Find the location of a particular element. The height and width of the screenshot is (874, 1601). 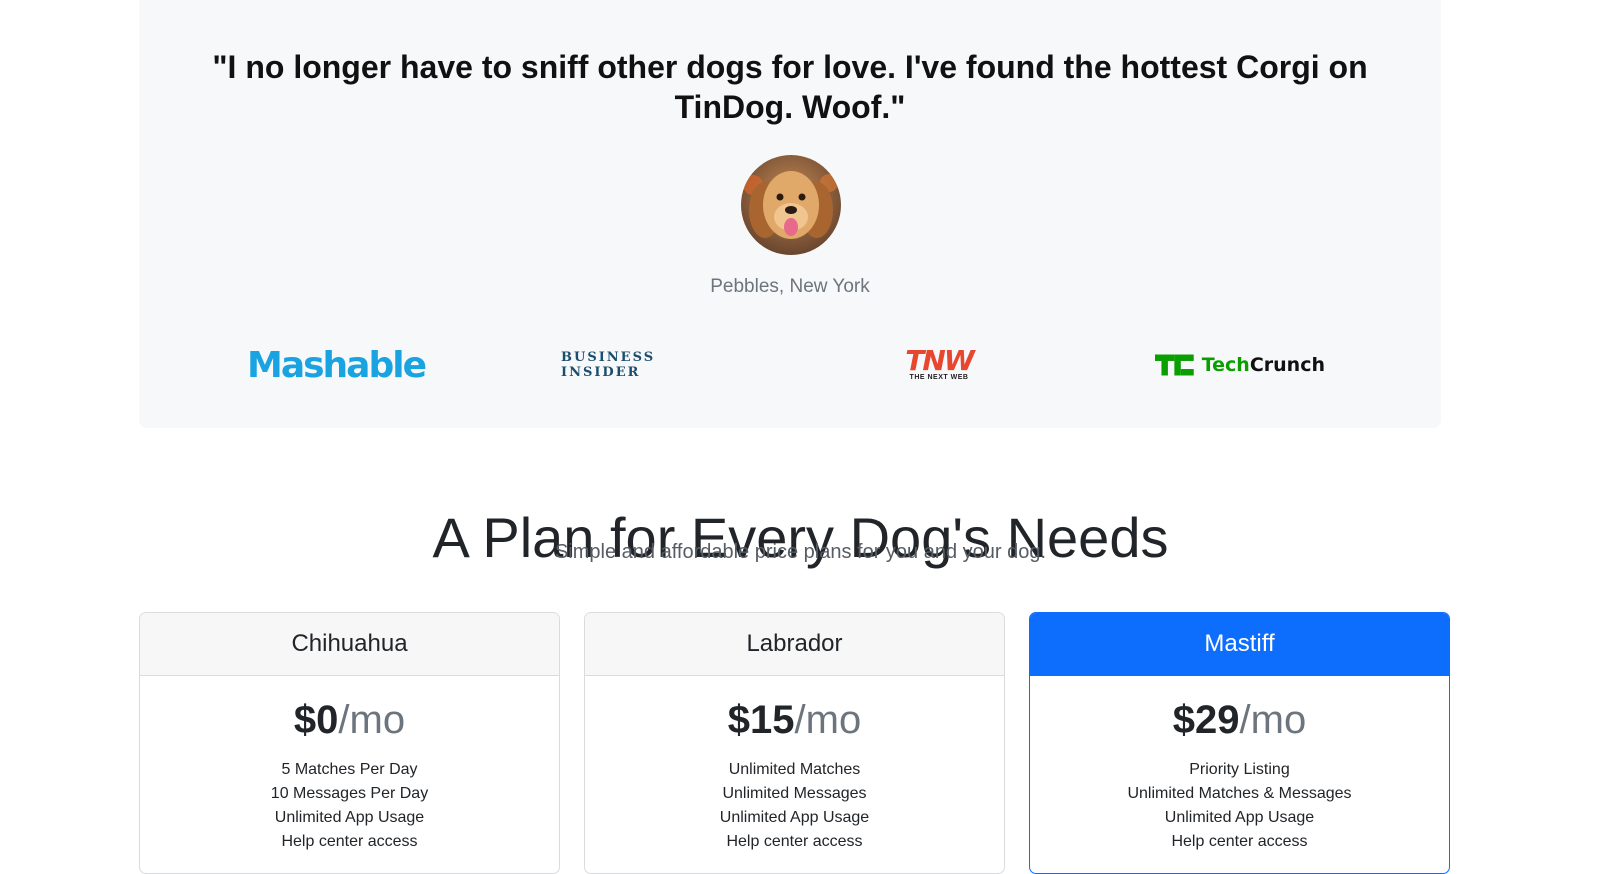

feature-item: 10 Messages Per Day is located at coordinates (349, 793).